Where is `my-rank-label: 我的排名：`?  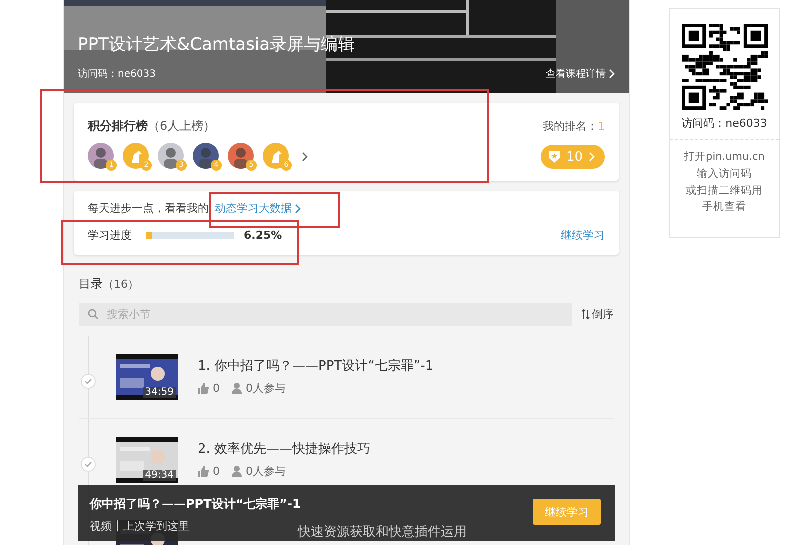 my-rank-label: 我的排名： is located at coordinates (570, 126).